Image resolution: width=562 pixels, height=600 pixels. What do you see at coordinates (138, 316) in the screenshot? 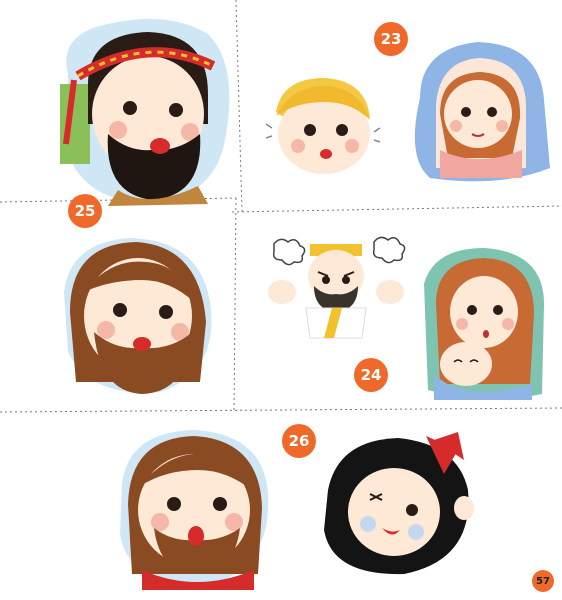
I see `face-brown-hair-man` at bounding box center [138, 316].